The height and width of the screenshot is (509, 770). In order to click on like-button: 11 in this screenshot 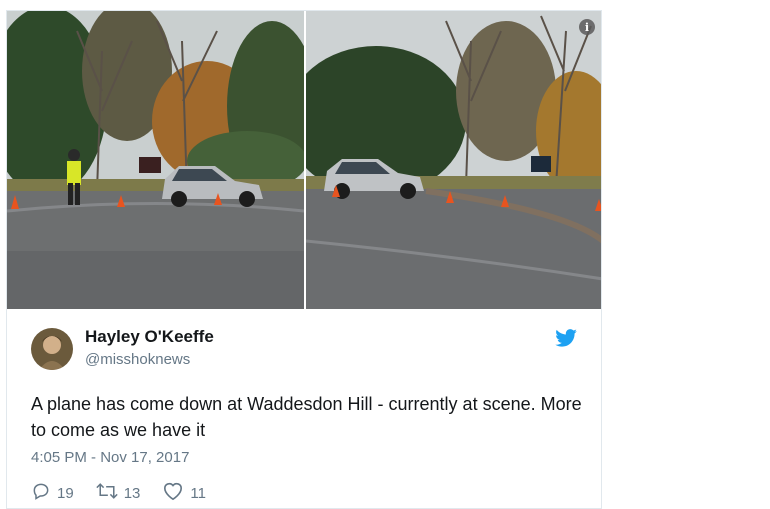, I will do `click(184, 493)`.